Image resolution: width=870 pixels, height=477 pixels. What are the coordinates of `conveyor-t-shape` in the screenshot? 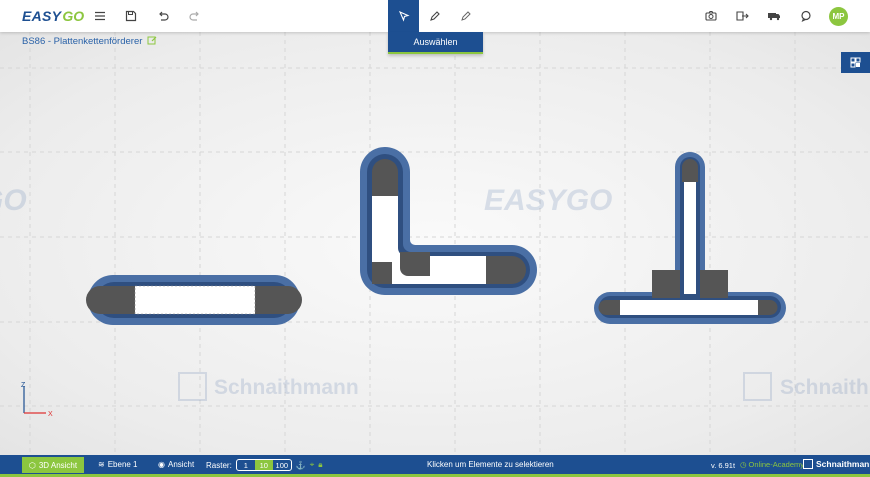 It's located at (690, 238).